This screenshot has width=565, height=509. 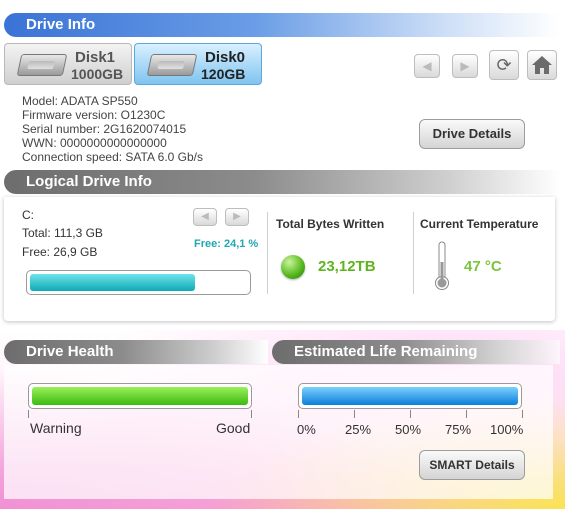 I want to click on usage-bar, so click(x=138, y=282).